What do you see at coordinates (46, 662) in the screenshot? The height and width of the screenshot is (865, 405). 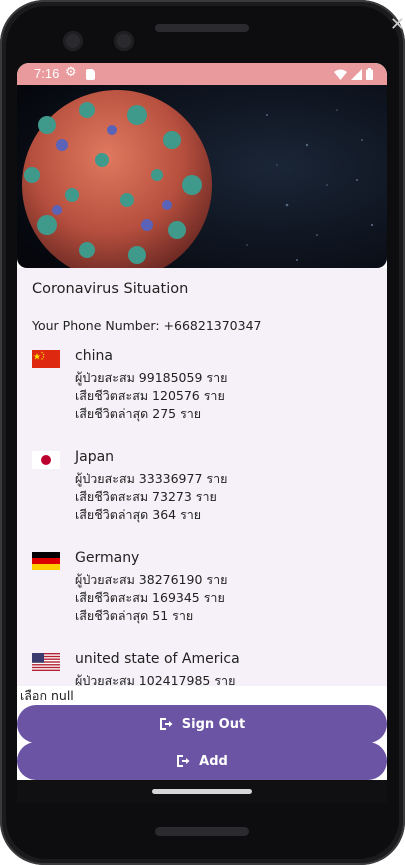 I see `usa-flag-icon` at bounding box center [46, 662].